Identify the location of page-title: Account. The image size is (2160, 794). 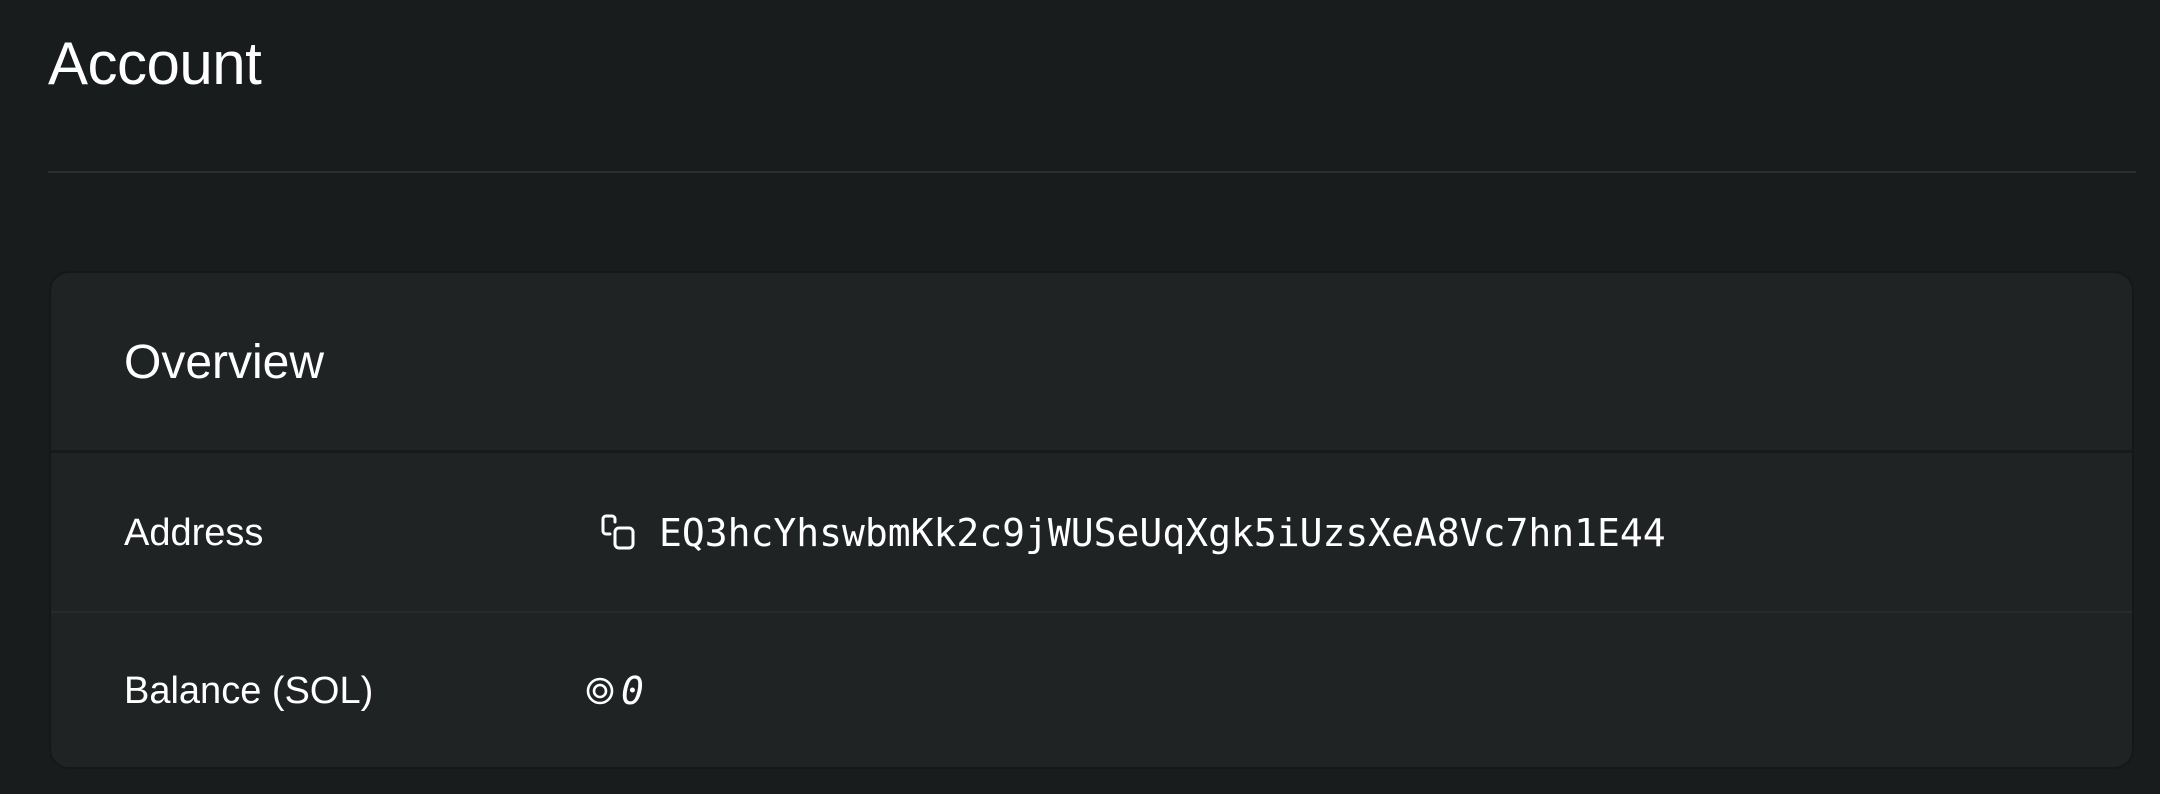
(155, 63).